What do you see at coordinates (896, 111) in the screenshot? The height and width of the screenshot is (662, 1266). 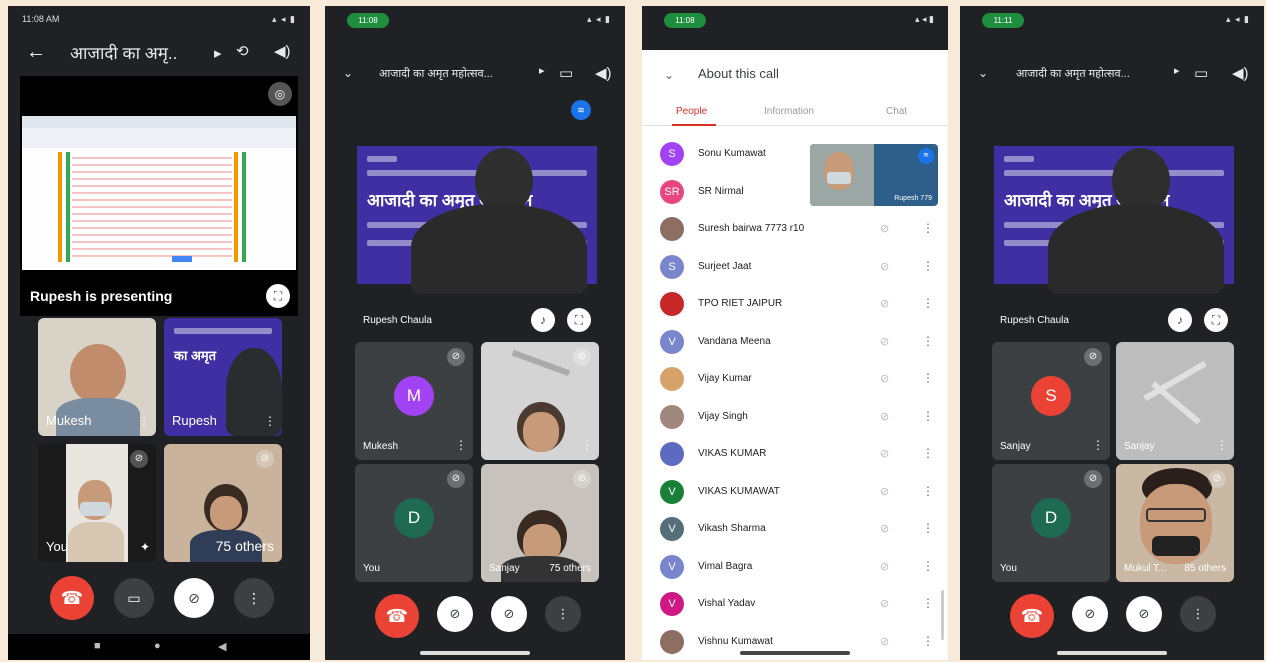 I see `tab-chat: Chat` at bounding box center [896, 111].